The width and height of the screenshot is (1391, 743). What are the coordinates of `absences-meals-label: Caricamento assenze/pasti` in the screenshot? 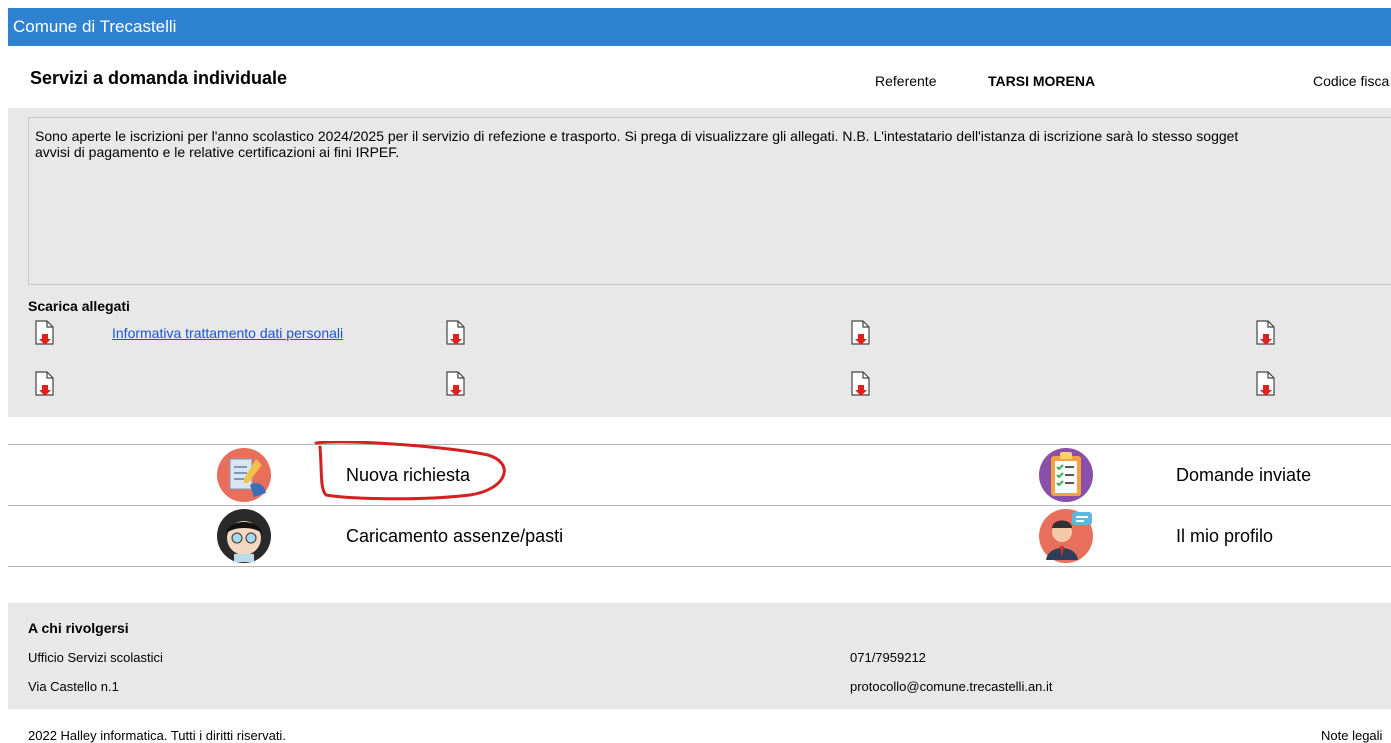 It's located at (454, 536).